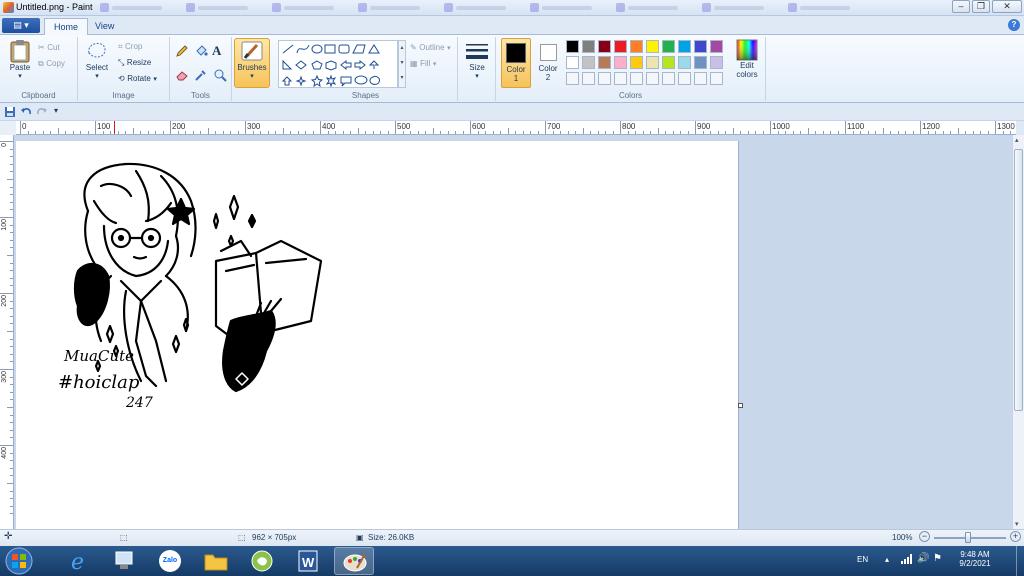 This screenshot has height=576, width=1024. What do you see at coordinates (49, 47) in the screenshot?
I see `cut-button: ✂ Cut` at bounding box center [49, 47].